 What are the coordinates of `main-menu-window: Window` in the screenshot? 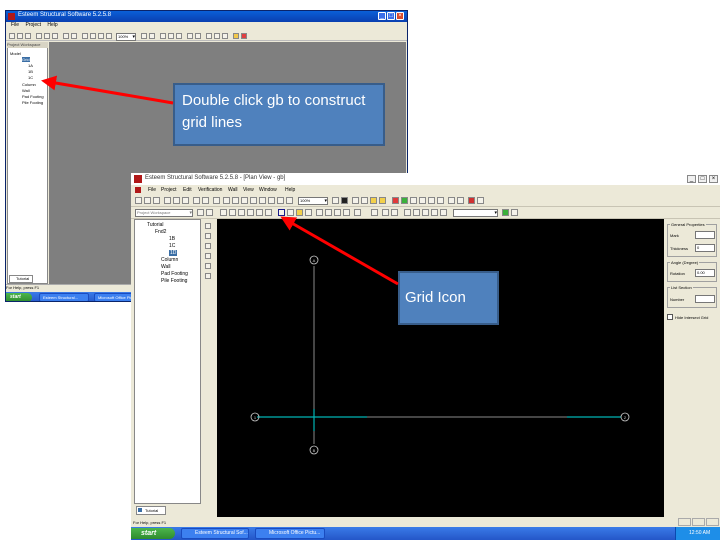 It's located at (268, 190).